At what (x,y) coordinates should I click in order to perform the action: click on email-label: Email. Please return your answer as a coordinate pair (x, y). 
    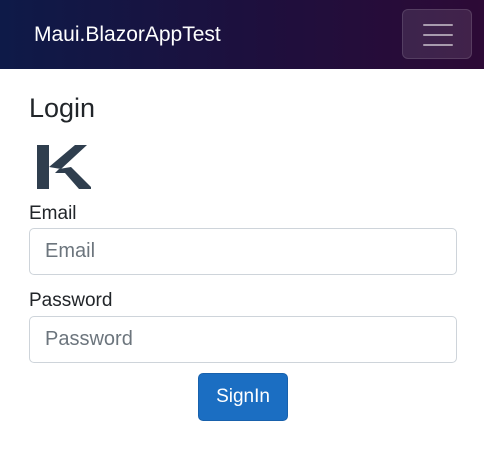
    Looking at the image, I should click on (53, 213).